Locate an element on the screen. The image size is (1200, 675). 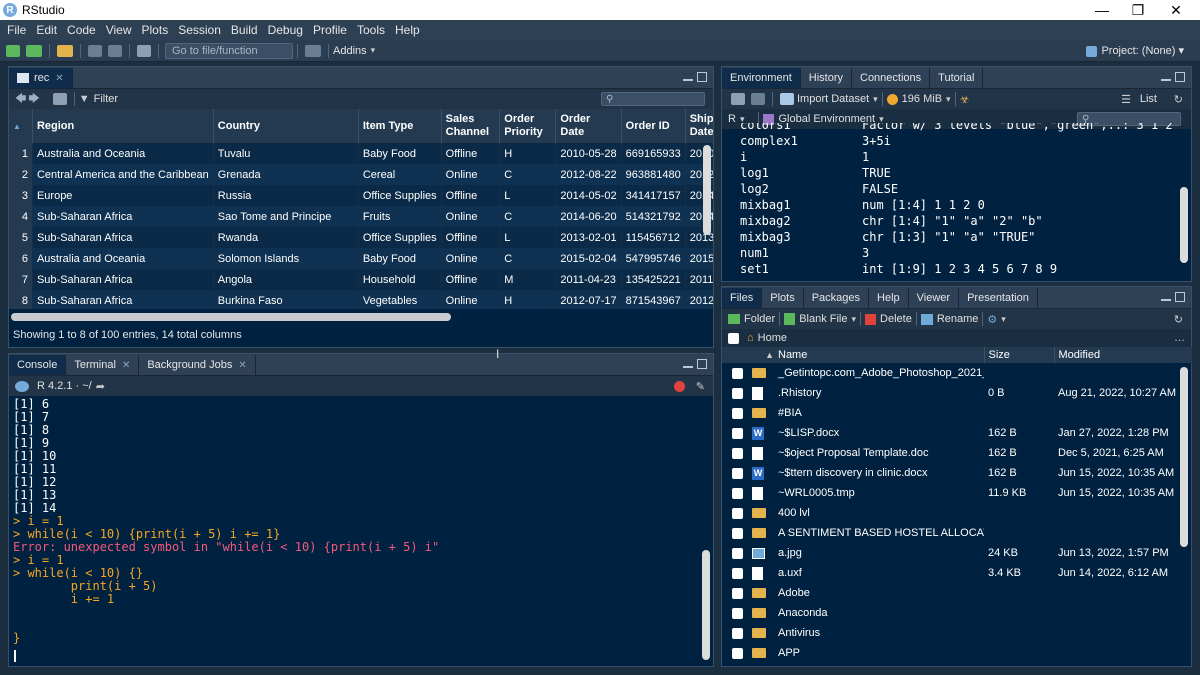
file-row: Antivirus is located at coordinates (957, 633).